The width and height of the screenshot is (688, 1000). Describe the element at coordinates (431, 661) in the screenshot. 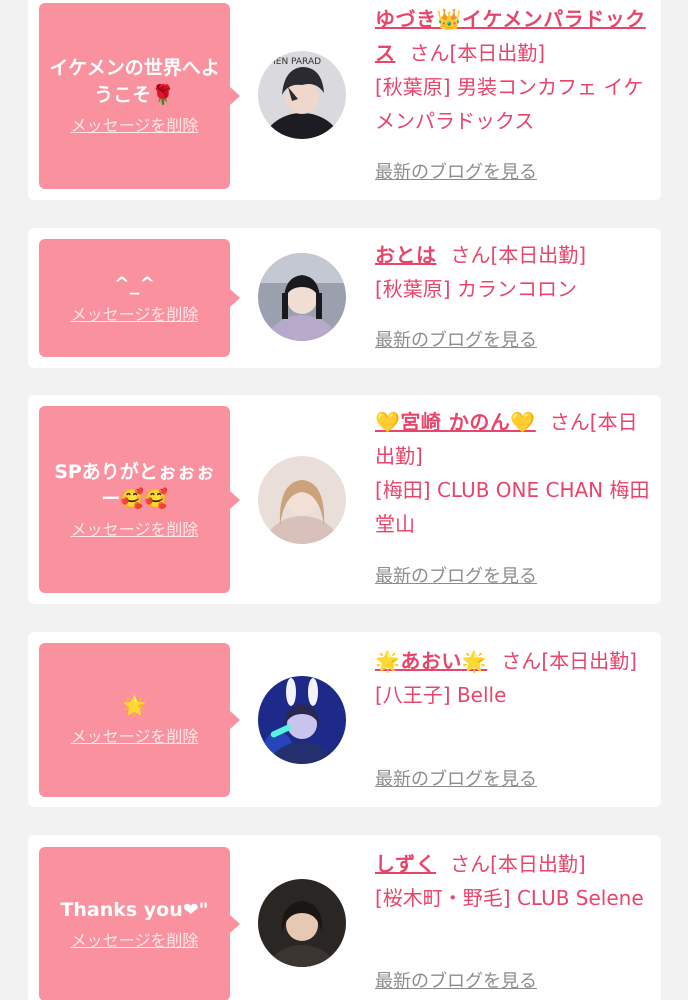

I see `cast-name-link: 🌟あおい🌟` at that location.